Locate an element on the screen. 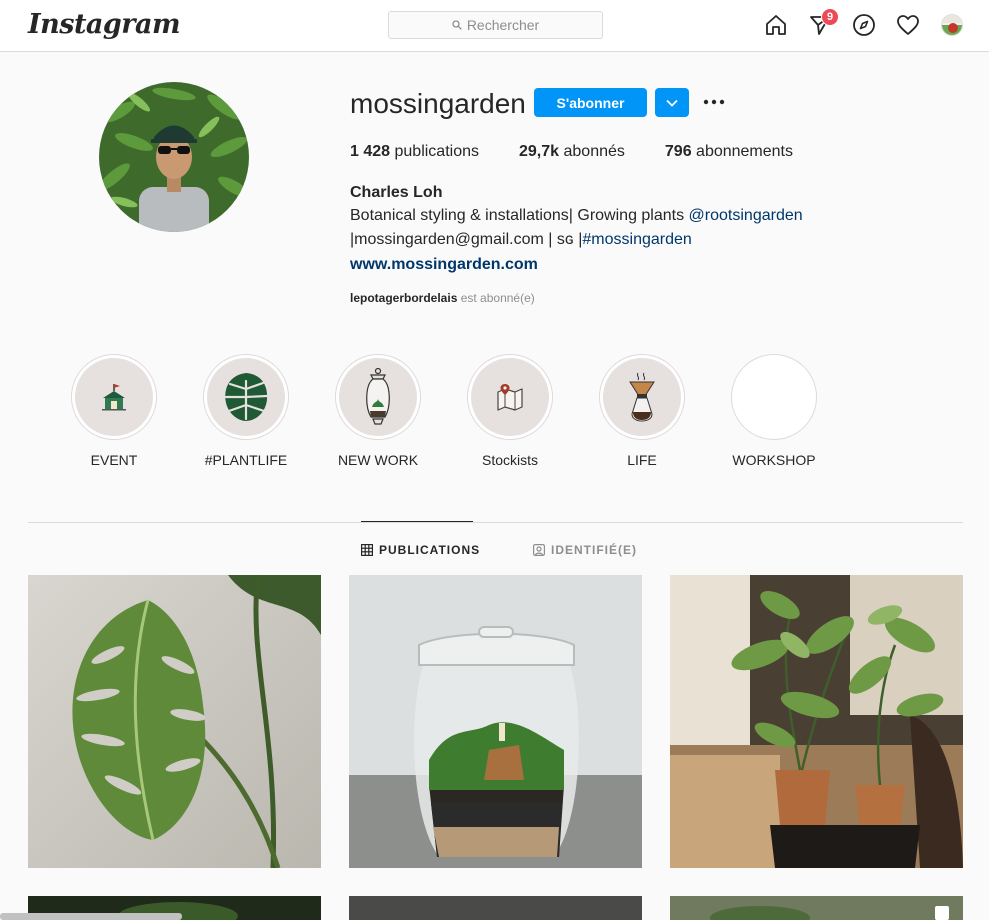 This screenshot has height=920, width=989. highlight-label: #PLANTLIFE is located at coordinates (246, 460).